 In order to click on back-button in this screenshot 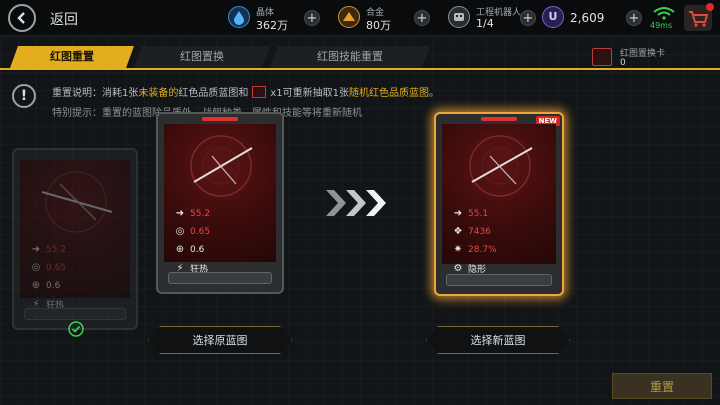, I will do `click(22, 18)`.